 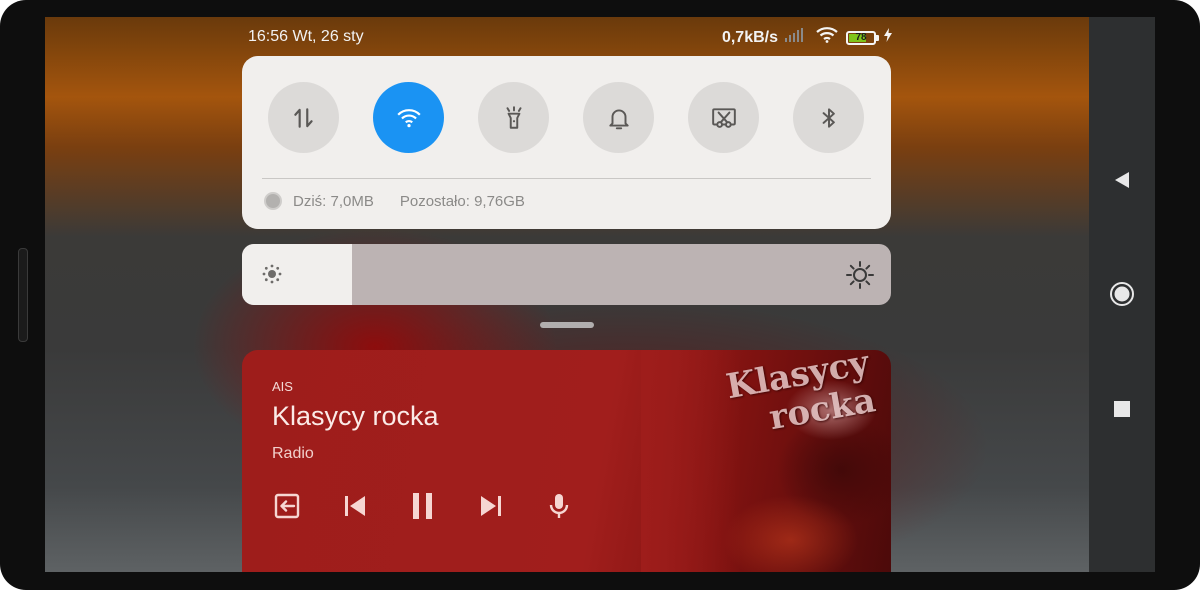 I want to click on previous-icon, so click(x=355, y=506).